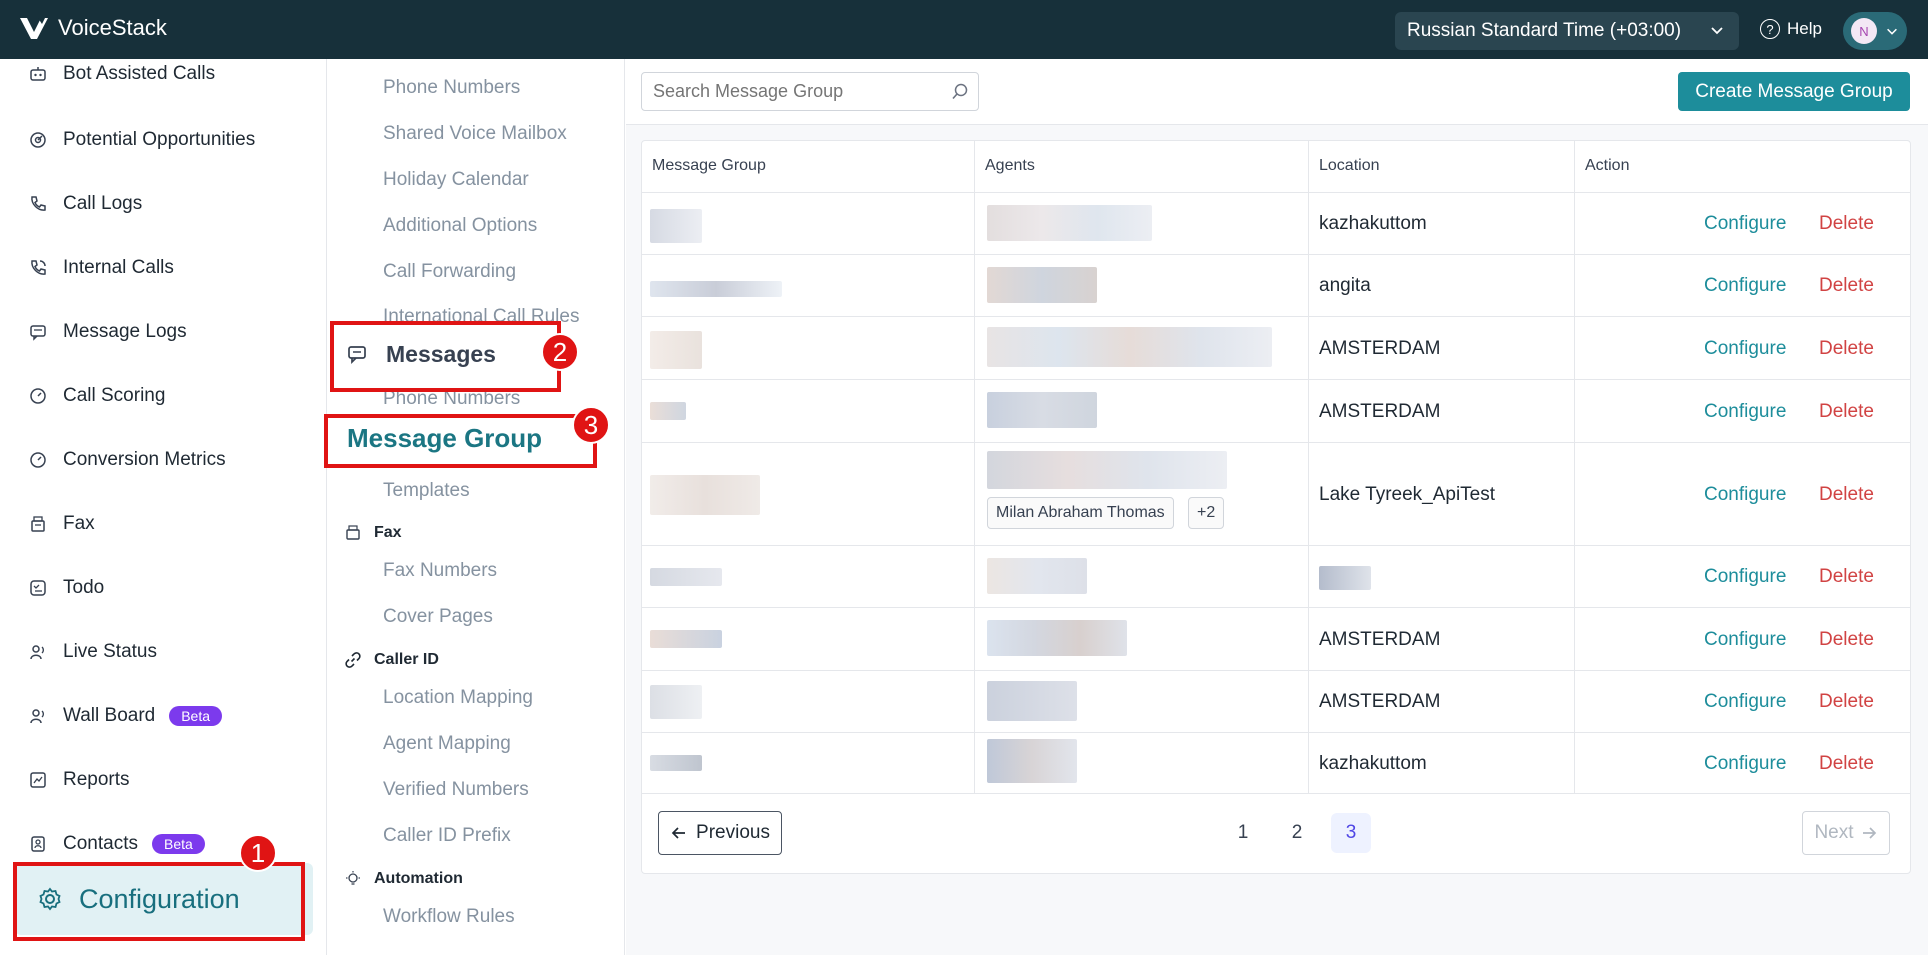  What do you see at coordinates (440, 571) in the screenshot?
I see `submenu-item-fax-numbers: Fax Numbers` at bounding box center [440, 571].